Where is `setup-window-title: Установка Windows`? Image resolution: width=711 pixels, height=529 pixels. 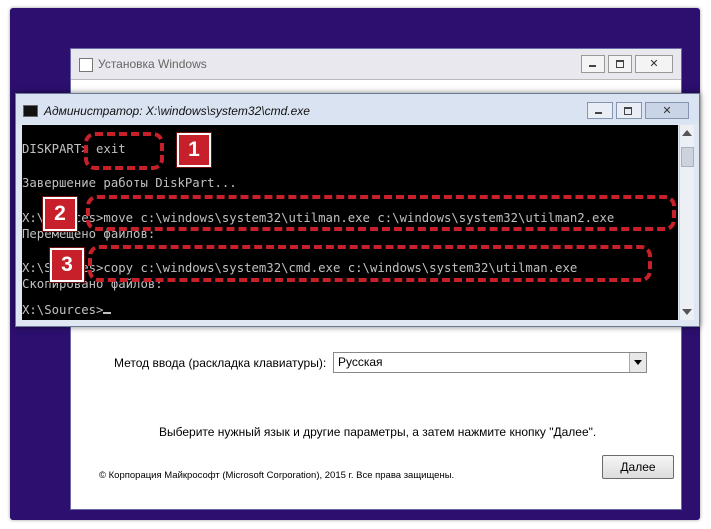
setup-window-title: Установка Windows is located at coordinates (152, 64).